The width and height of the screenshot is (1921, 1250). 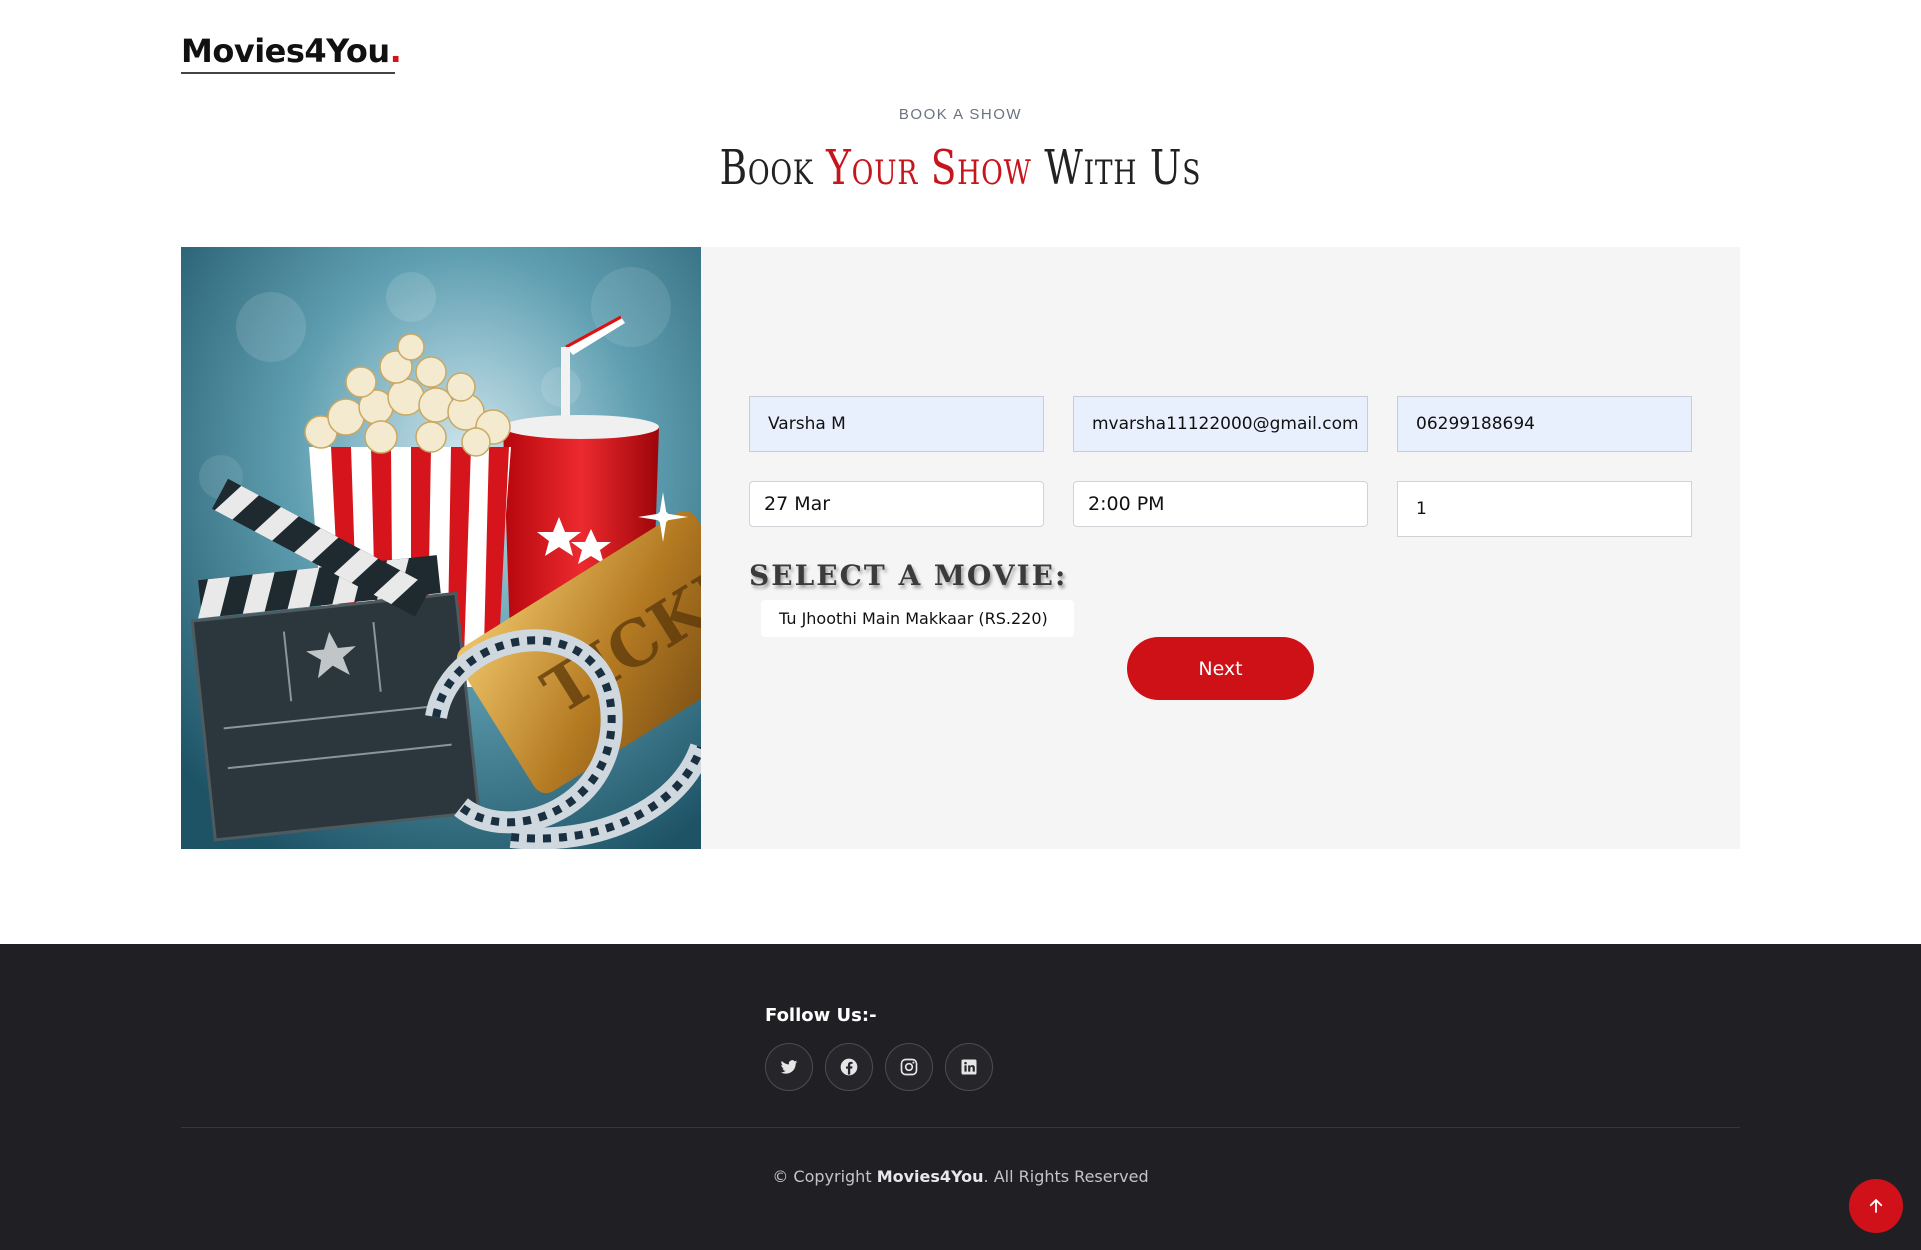 I want to click on follow-us-label: Follow Us:-, so click(x=821, y=1015).